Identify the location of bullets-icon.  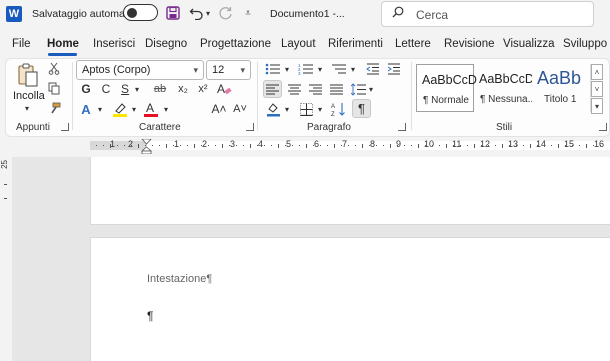
(273, 69).